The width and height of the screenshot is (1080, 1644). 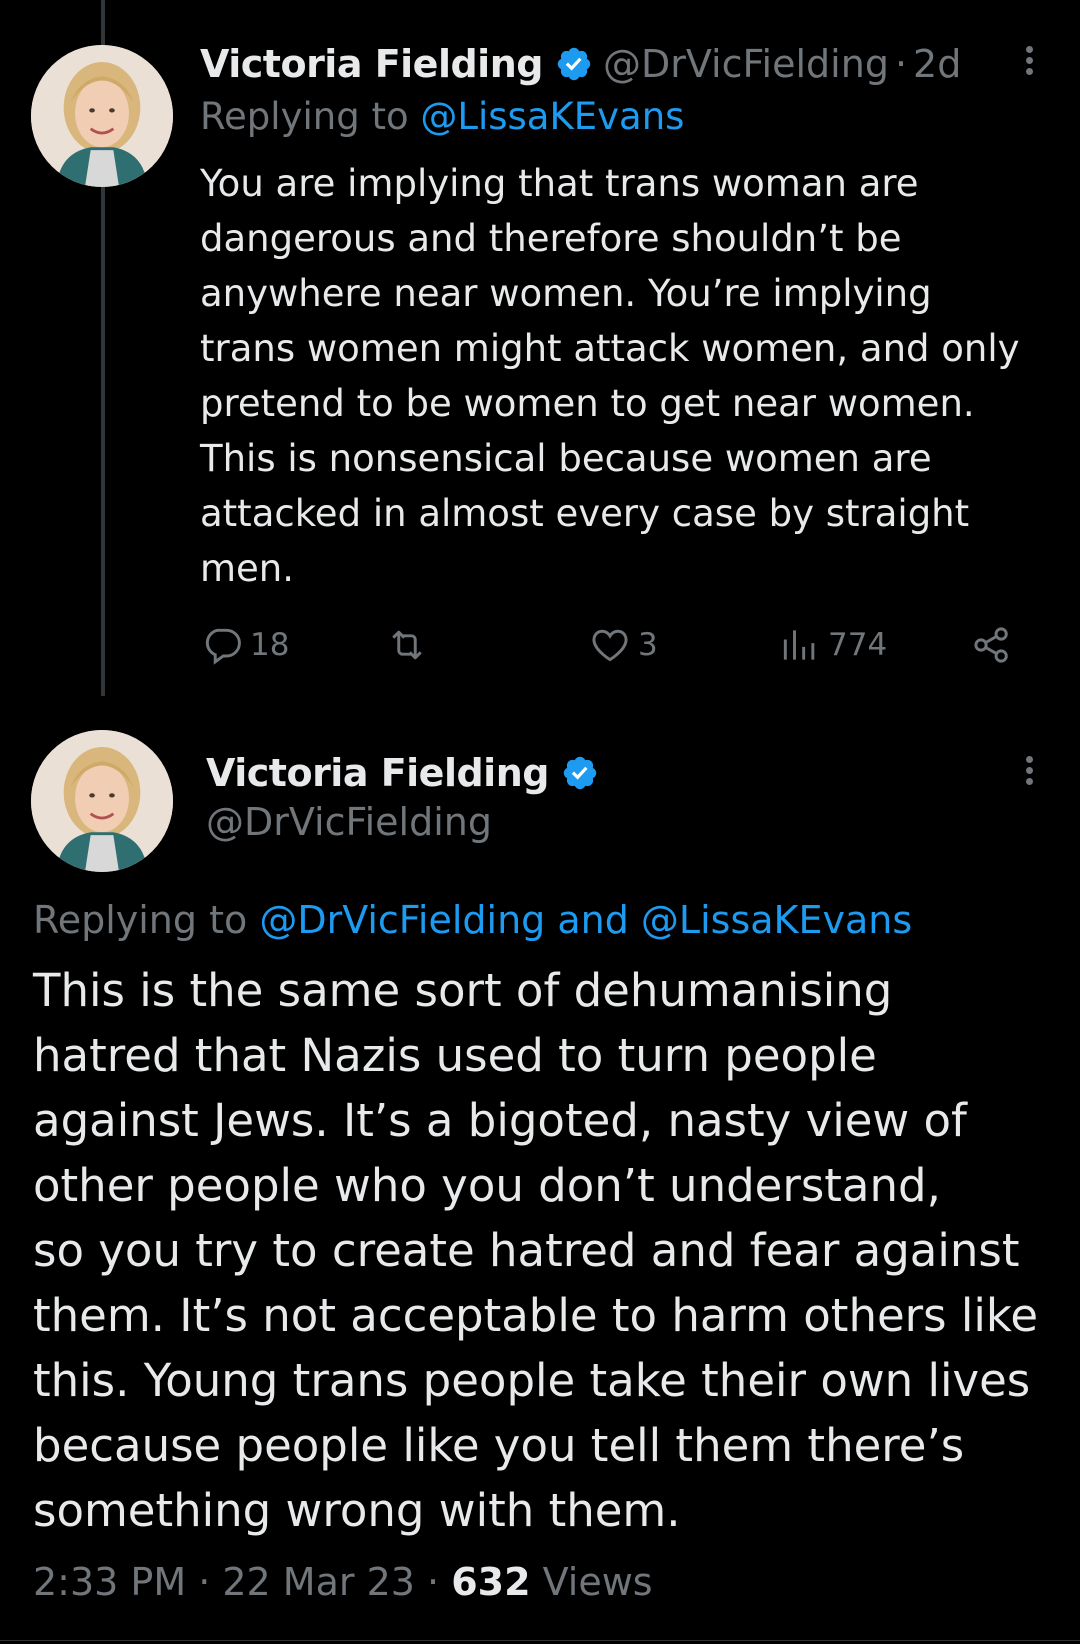 What do you see at coordinates (270, 645) in the screenshot?
I see `reply-count: 18` at bounding box center [270, 645].